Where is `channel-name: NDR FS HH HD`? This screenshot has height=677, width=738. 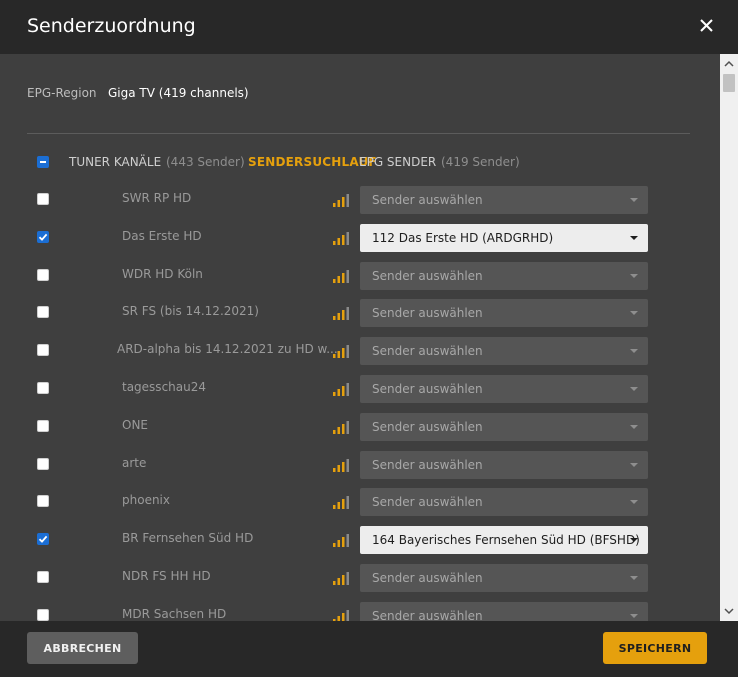
channel-name: NDR FS HH HD is located at coordinates (166, 576).